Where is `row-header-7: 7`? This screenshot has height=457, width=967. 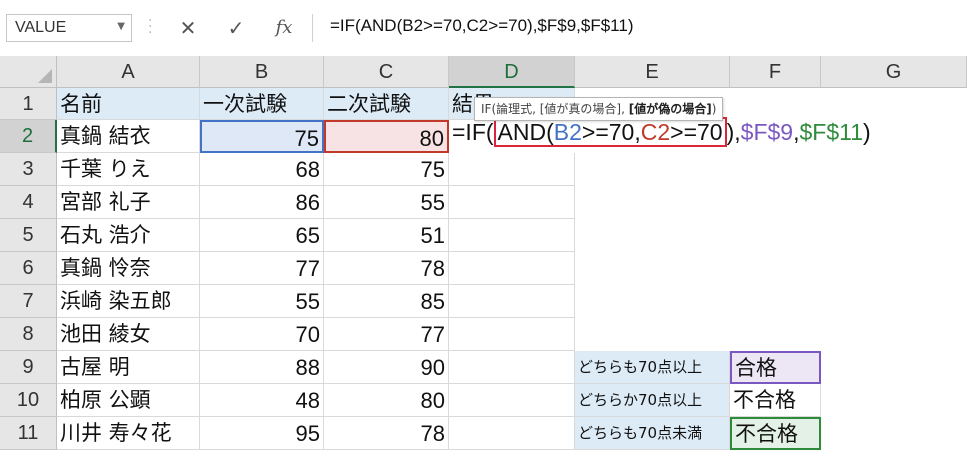
row-header-7: 7 is located at coordinates (28, 301).